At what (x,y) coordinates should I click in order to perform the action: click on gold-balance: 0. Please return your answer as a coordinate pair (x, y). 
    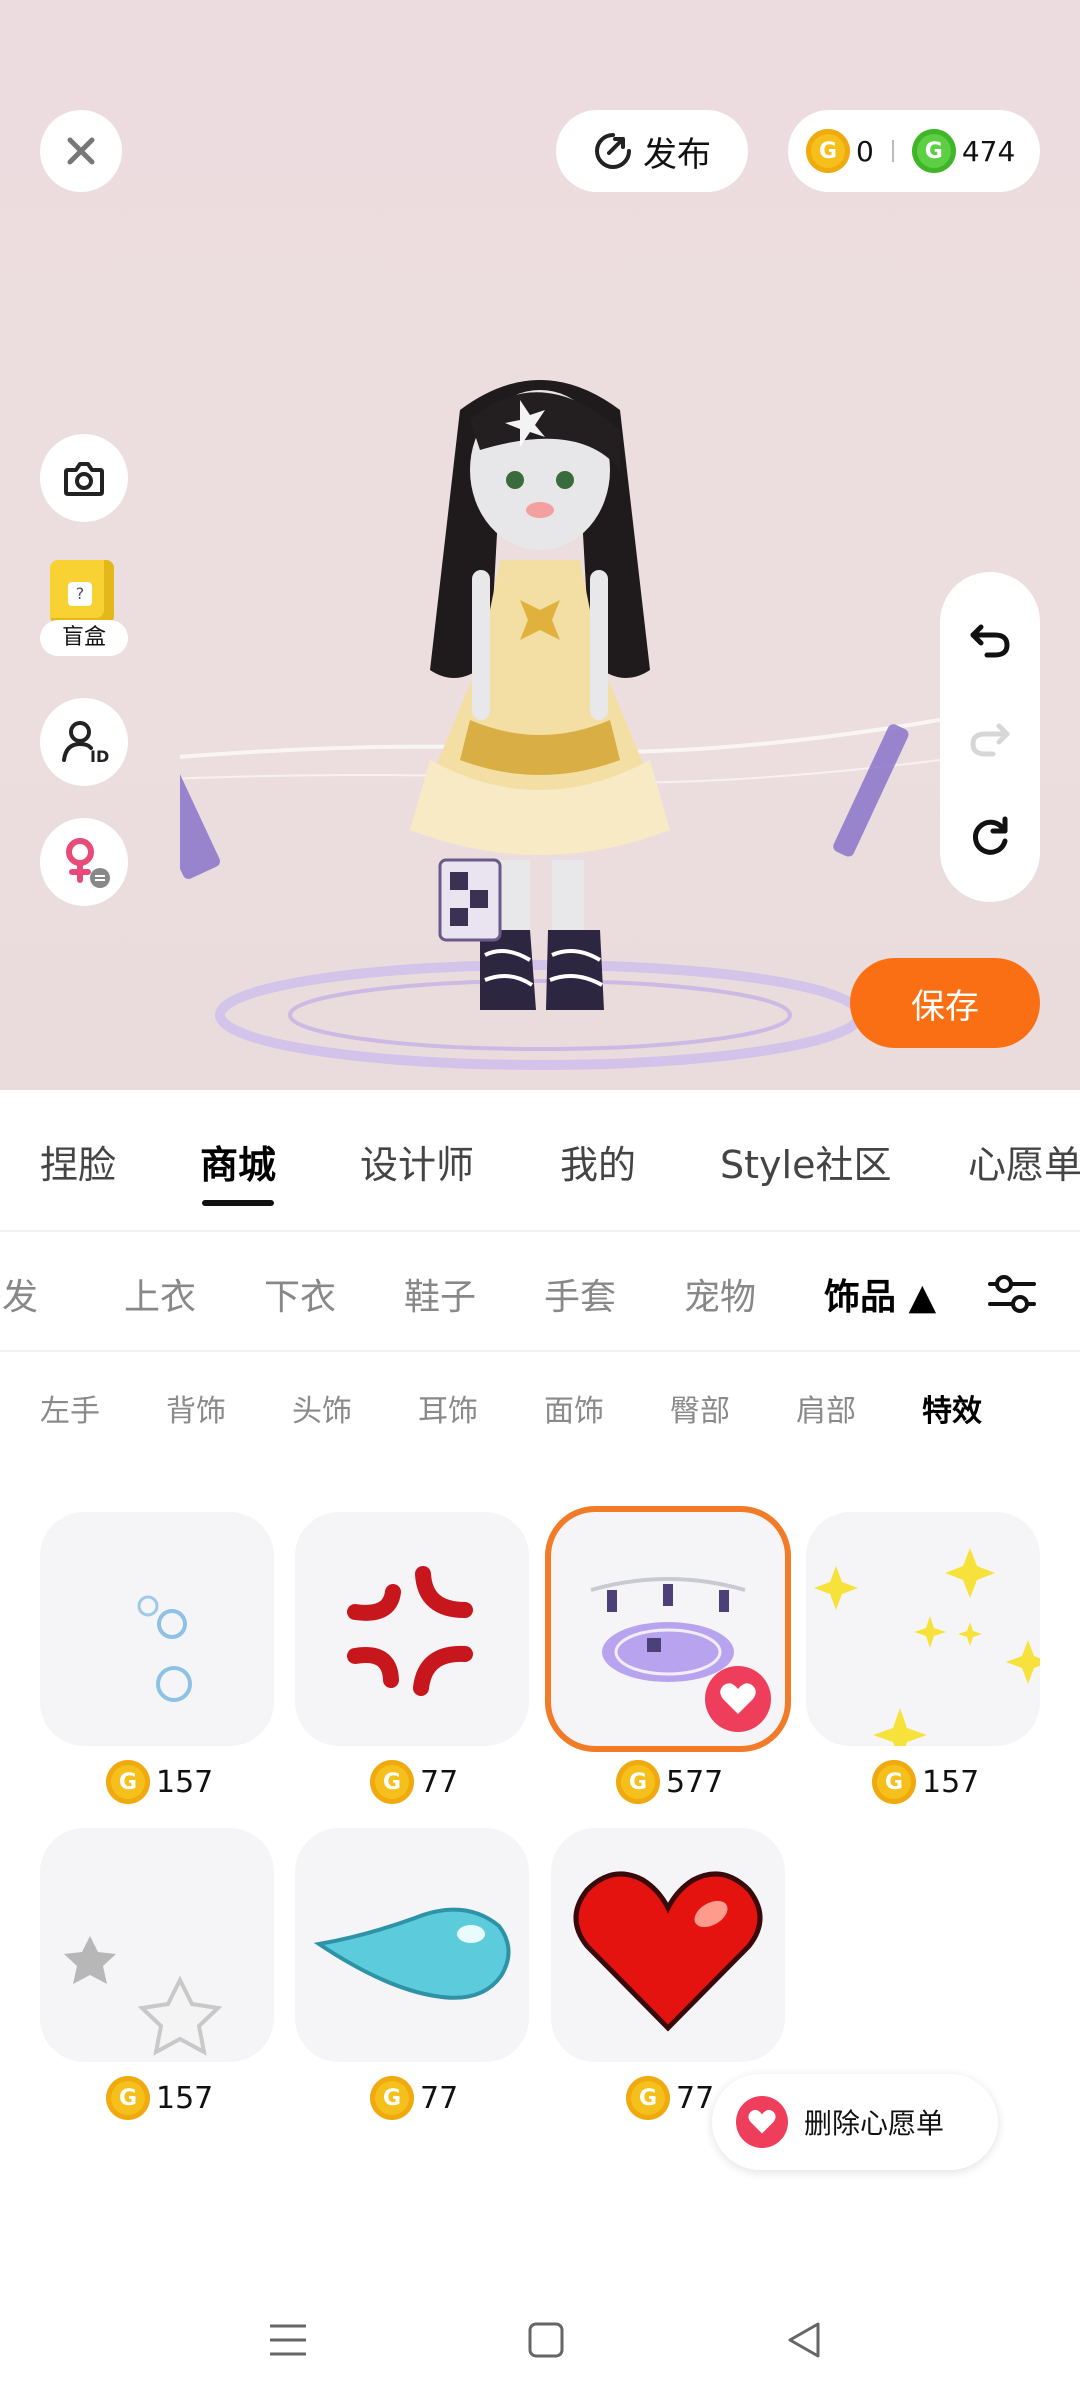
    Looking at the image, I should click on (865, 151).